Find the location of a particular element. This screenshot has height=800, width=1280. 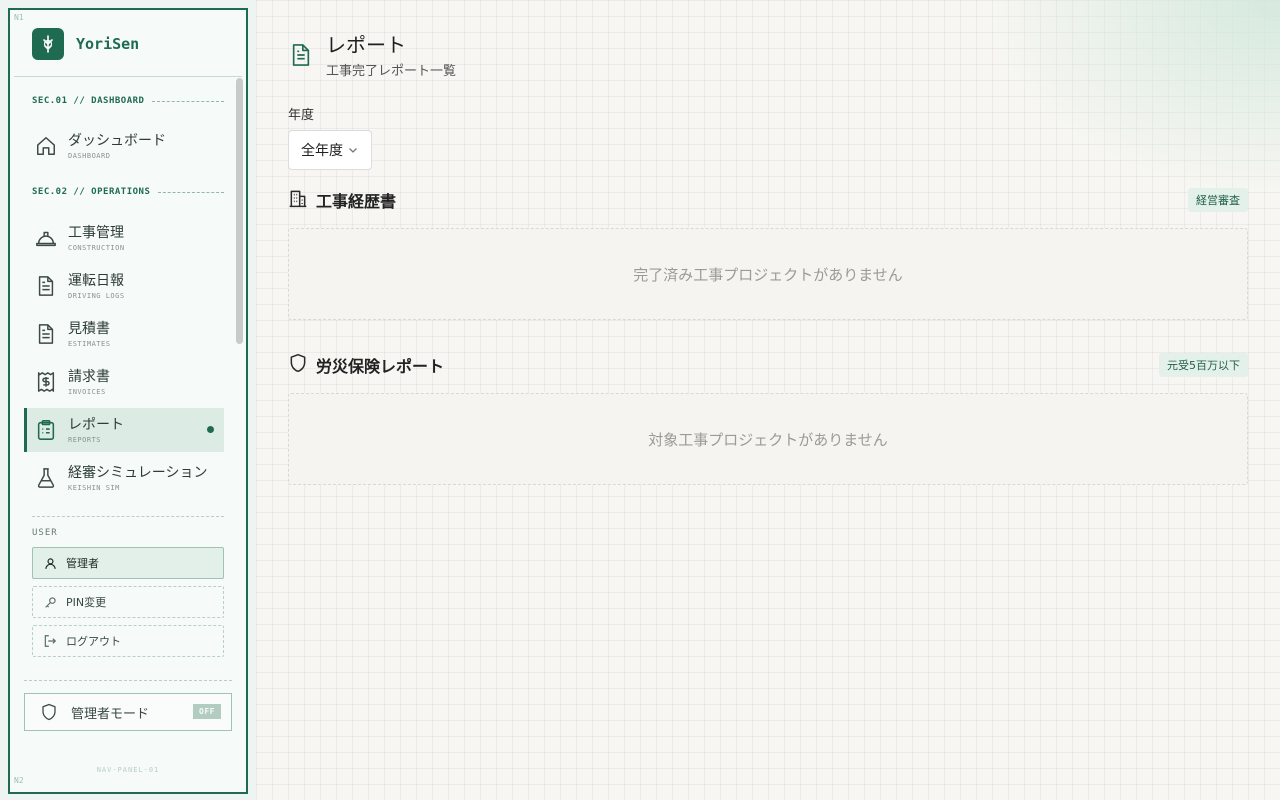

sidebar-item-label: レポート is located at coordinates (96, 424).